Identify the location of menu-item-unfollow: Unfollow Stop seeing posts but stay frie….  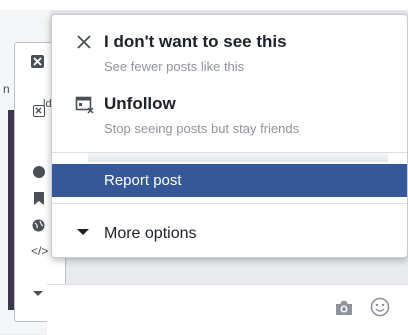
(229, 115).